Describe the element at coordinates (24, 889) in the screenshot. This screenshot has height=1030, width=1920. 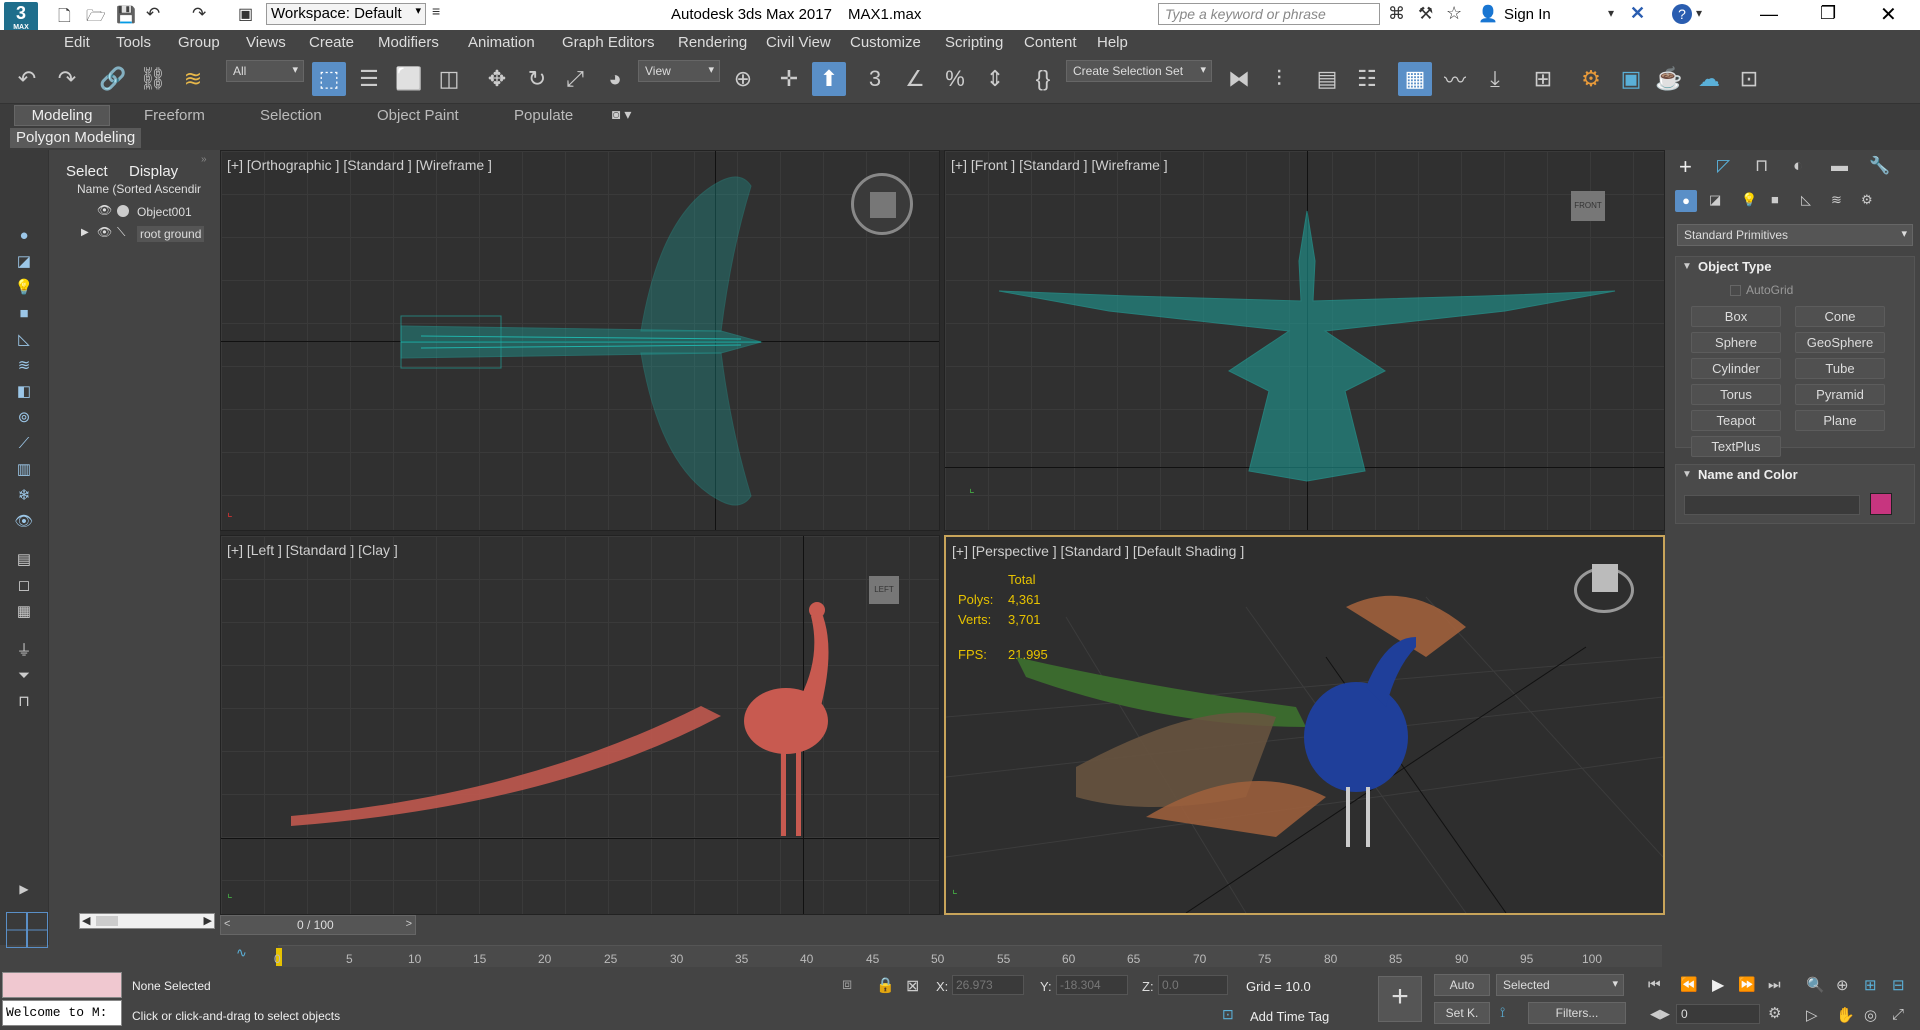
I see `expand-panel-icon: ▶` at that location.